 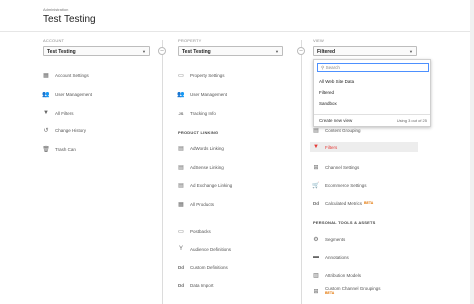 What do you see at coordinates (316, 275) in the screenshot?
I see `attribution-icon: ▥` at bounding box center [316, 275].